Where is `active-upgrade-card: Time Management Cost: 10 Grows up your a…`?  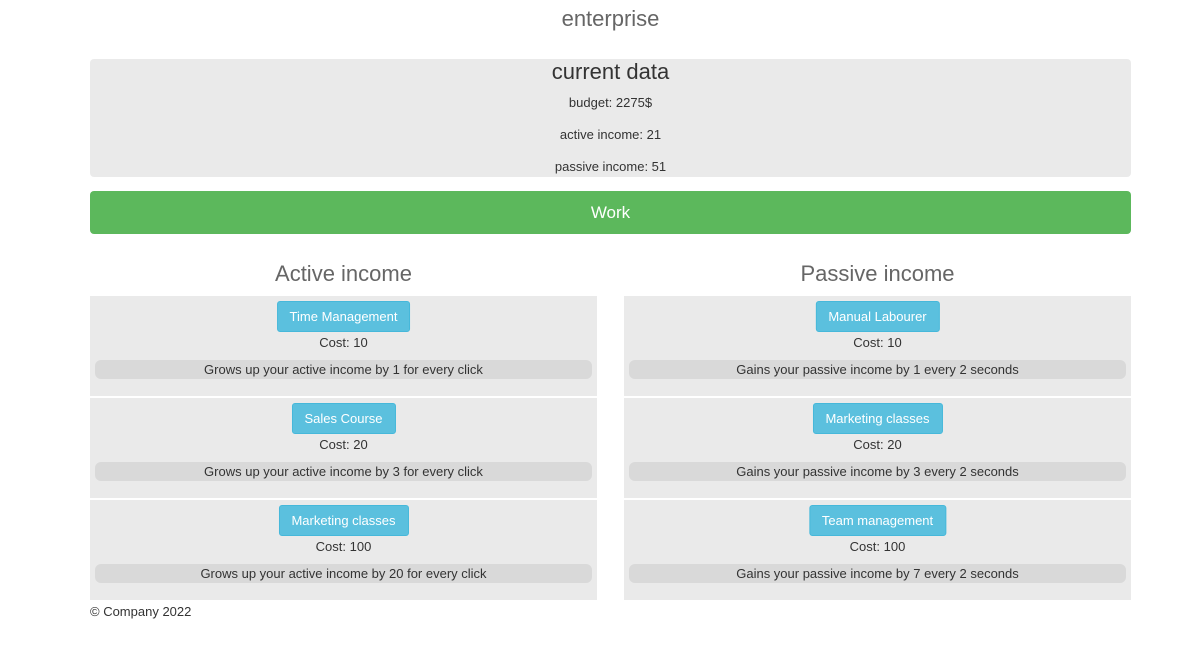 active-upgrade-card: Time Management Cost: 10 Grows up your a… is located at coordinates (343, 346).